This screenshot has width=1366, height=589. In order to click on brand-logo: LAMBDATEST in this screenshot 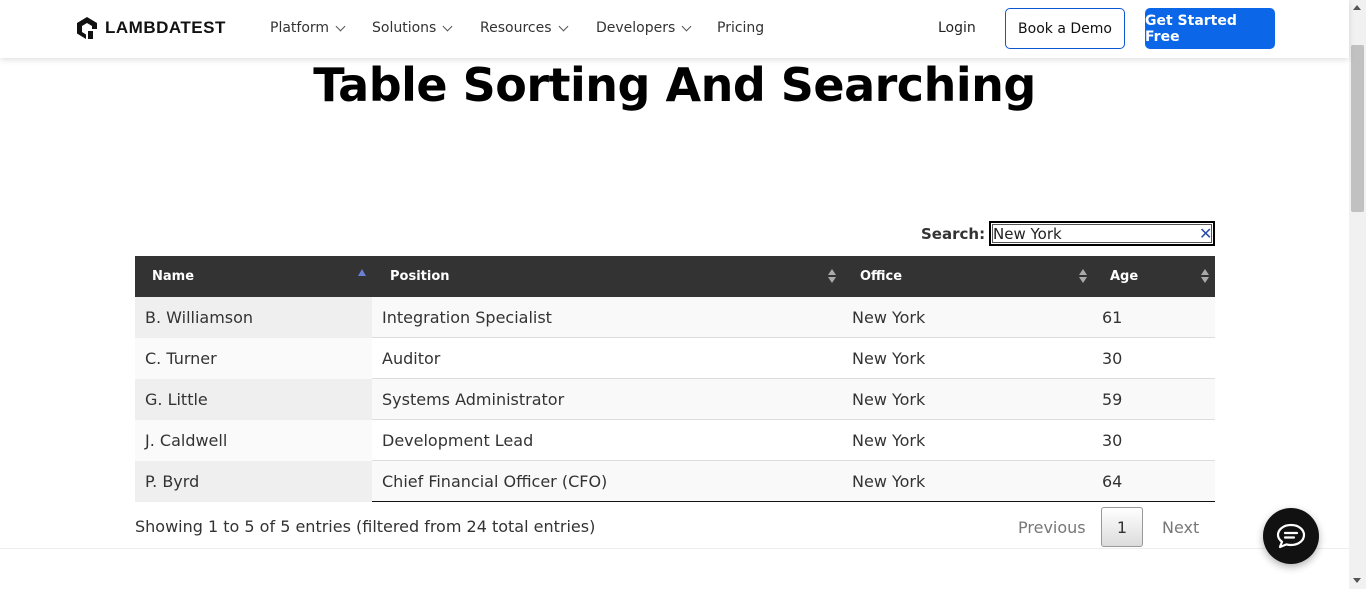, I will do `click(150, 28)`.